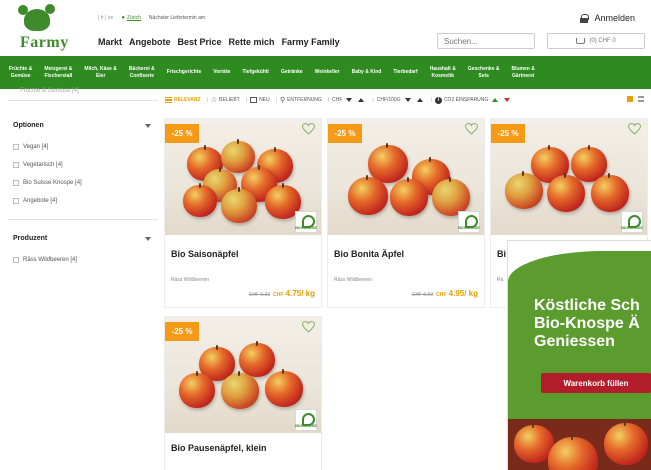  I want to click on category-household: Haushalt & Kosmetik, so click(443, 73).